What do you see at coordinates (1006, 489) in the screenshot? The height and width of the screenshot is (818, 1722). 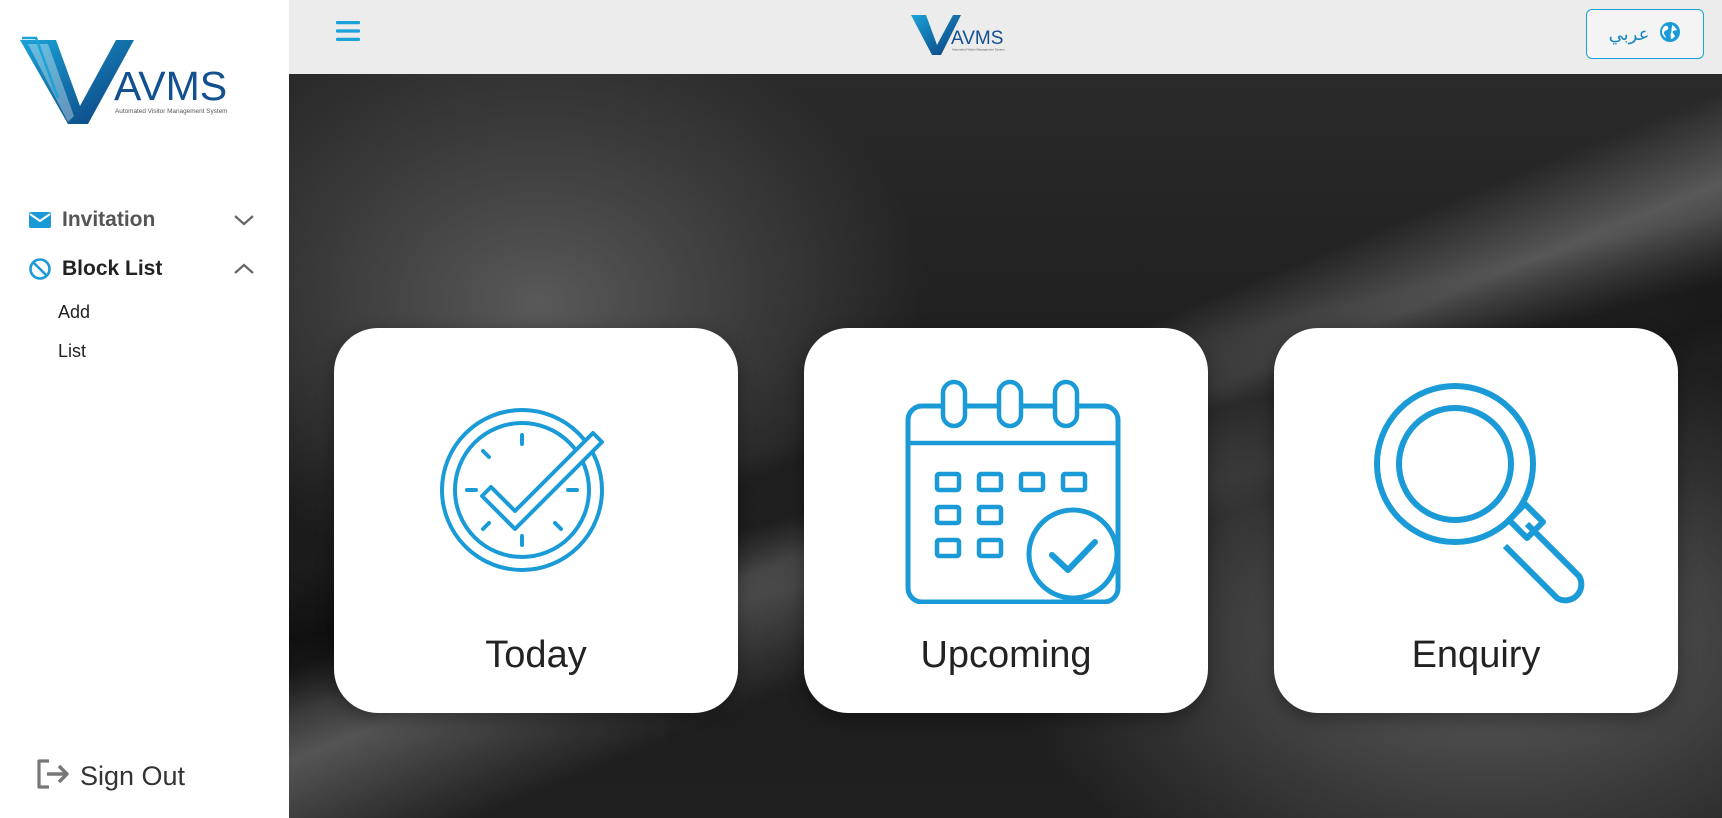 I see `calendar-check-icon` at bounding box center [1006, 489].